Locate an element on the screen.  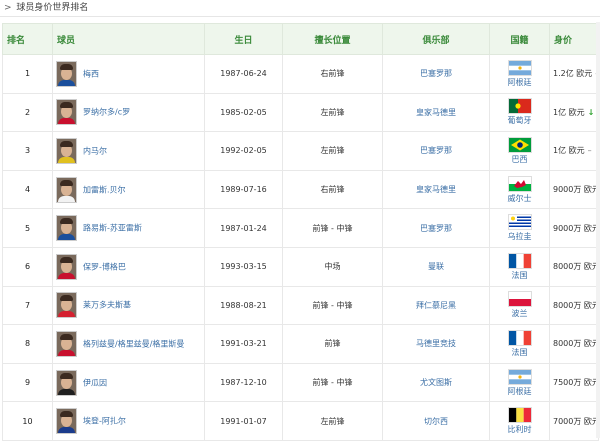
club-cell: 马德里竞技 is located at coordinates (436, 344).